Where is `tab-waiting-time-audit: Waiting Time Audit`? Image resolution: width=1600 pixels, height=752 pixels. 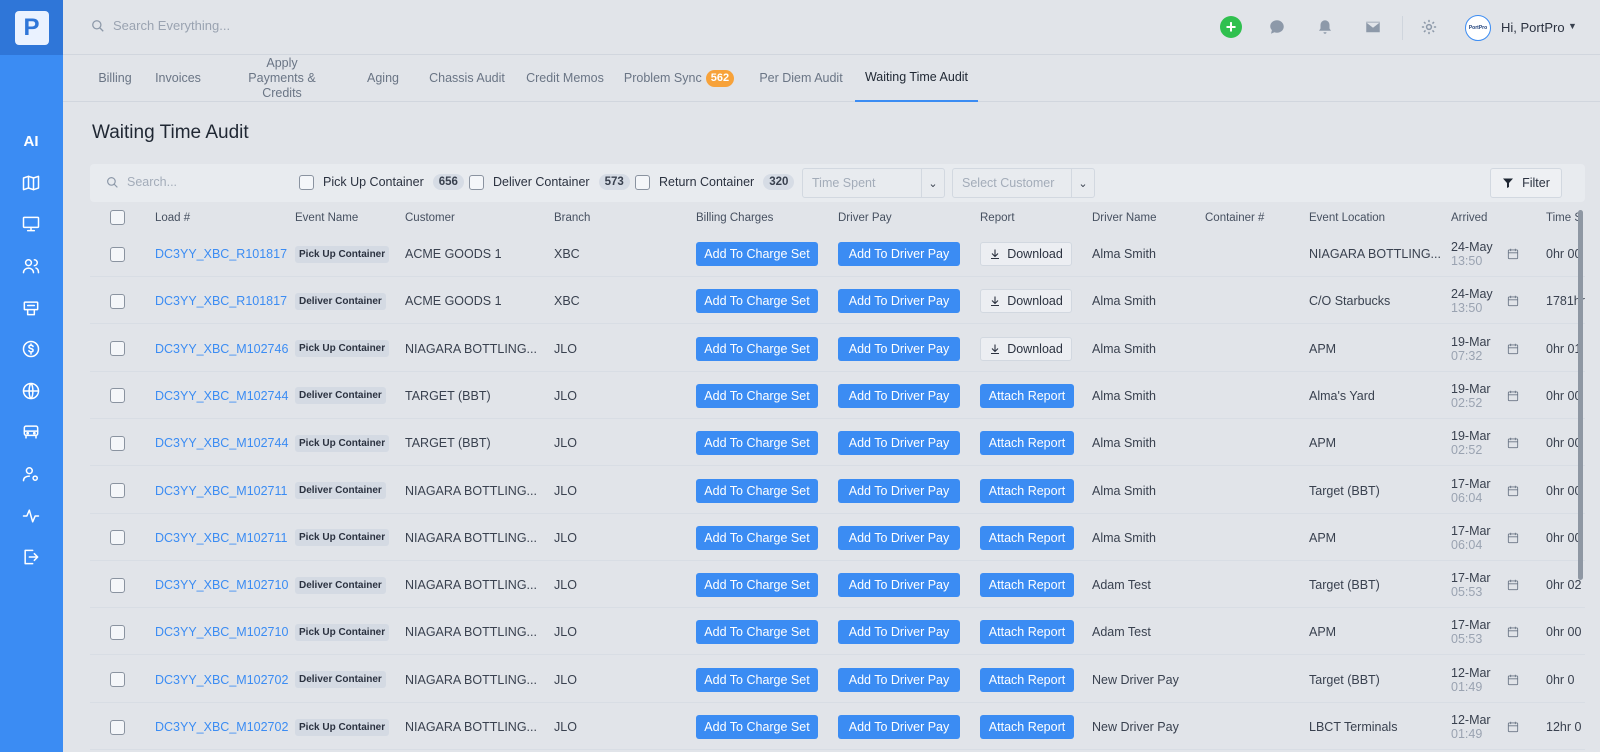 tab-waiting-time-audit: Waiting Time Audit is located at coordinates (916, 78).